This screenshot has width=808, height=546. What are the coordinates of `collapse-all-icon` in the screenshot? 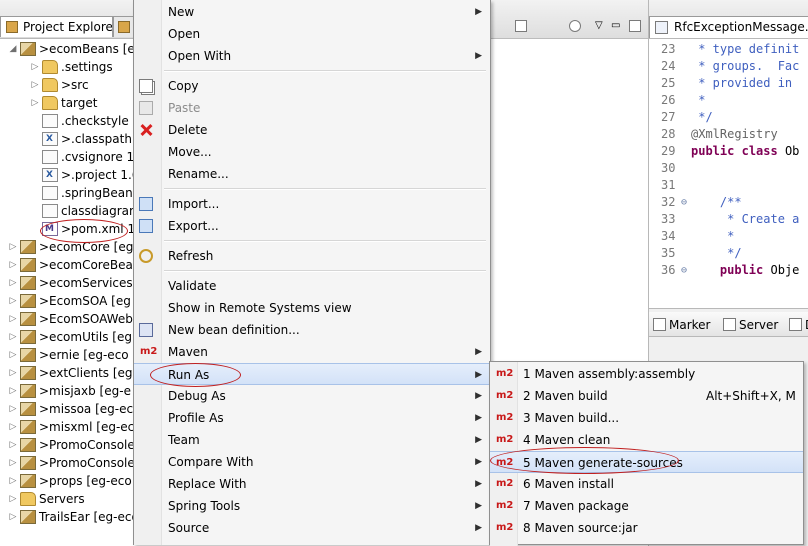 It's located at (521, 26).